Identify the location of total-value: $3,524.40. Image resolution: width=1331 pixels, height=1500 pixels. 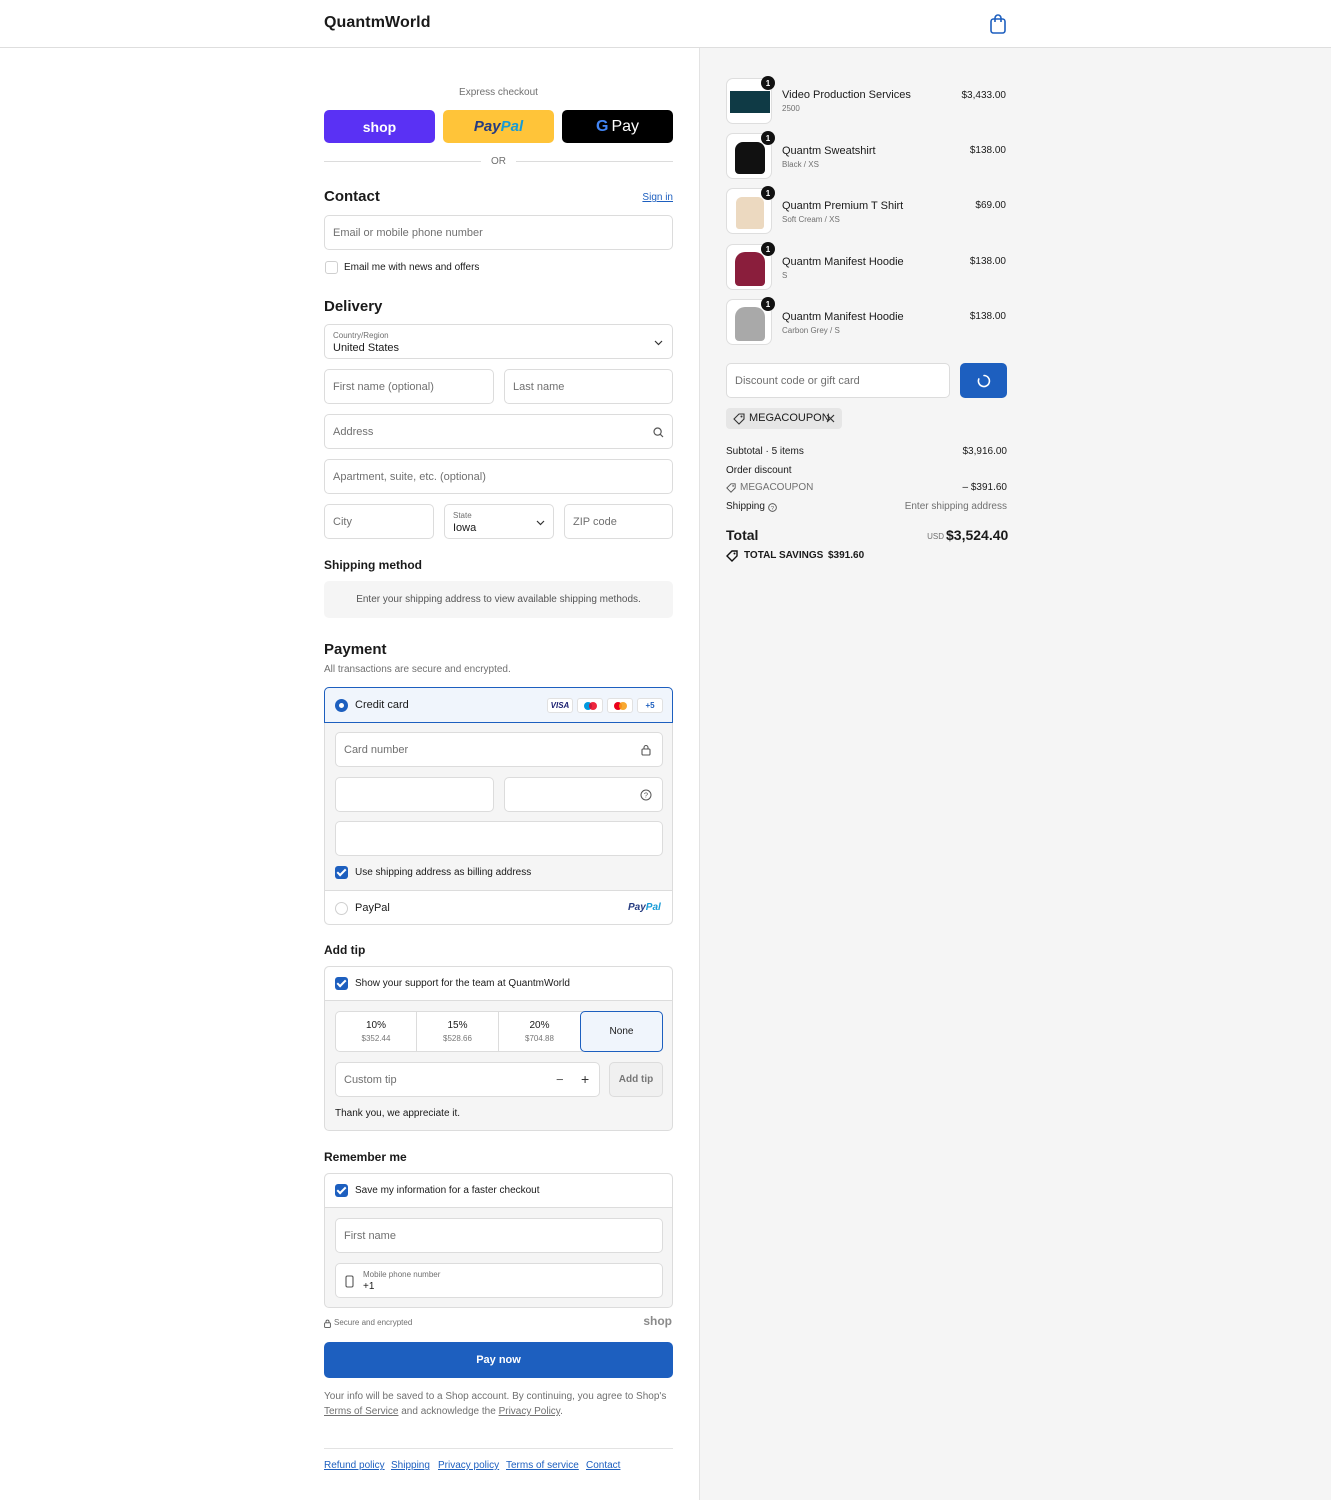
(977, 535).